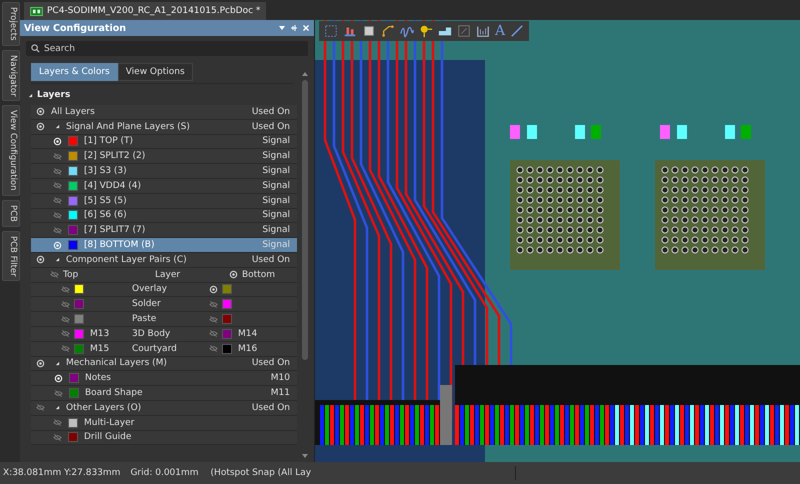  What do you see at coordinates (164, 127) in the screenshot?
I see `layer-group-row: Signal And Plane Layers (S) Used On` at bounding box center [164, 127].